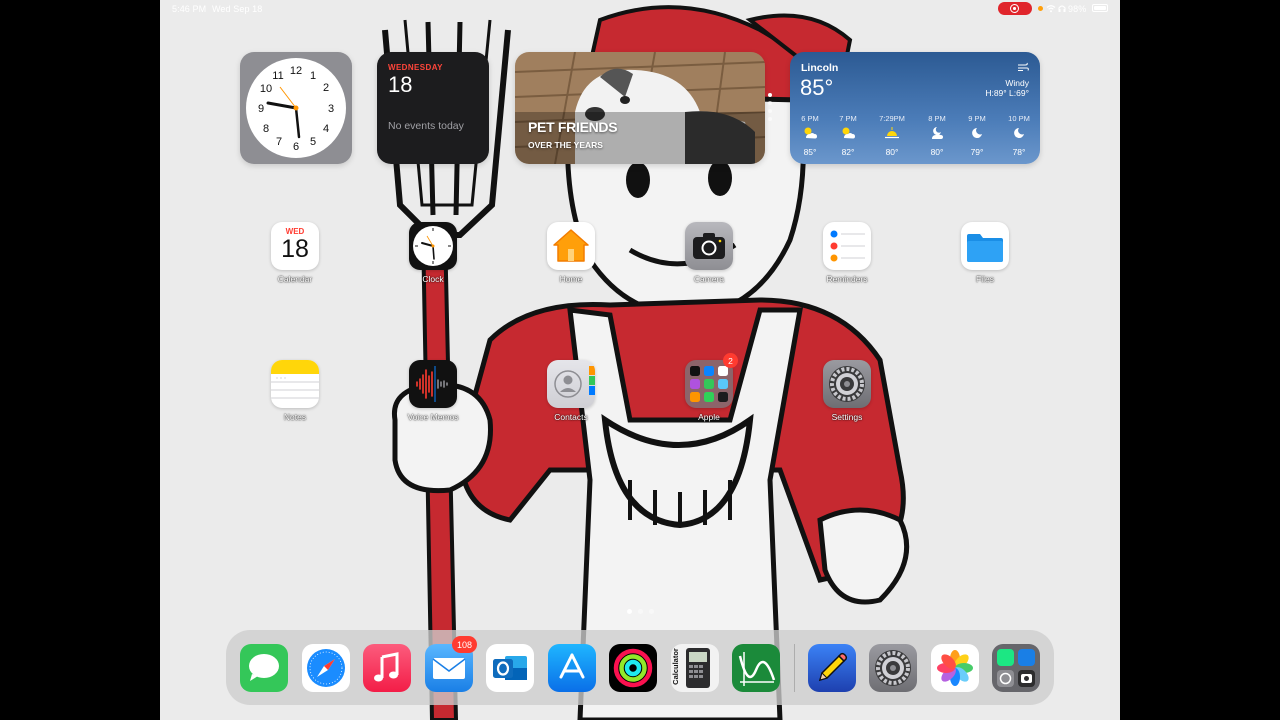 The height and width of the screenshot is (720, 1280). Describe the element at coordinates (451, 664) in the screenshot. I see `mail-icon: 108` at that location.